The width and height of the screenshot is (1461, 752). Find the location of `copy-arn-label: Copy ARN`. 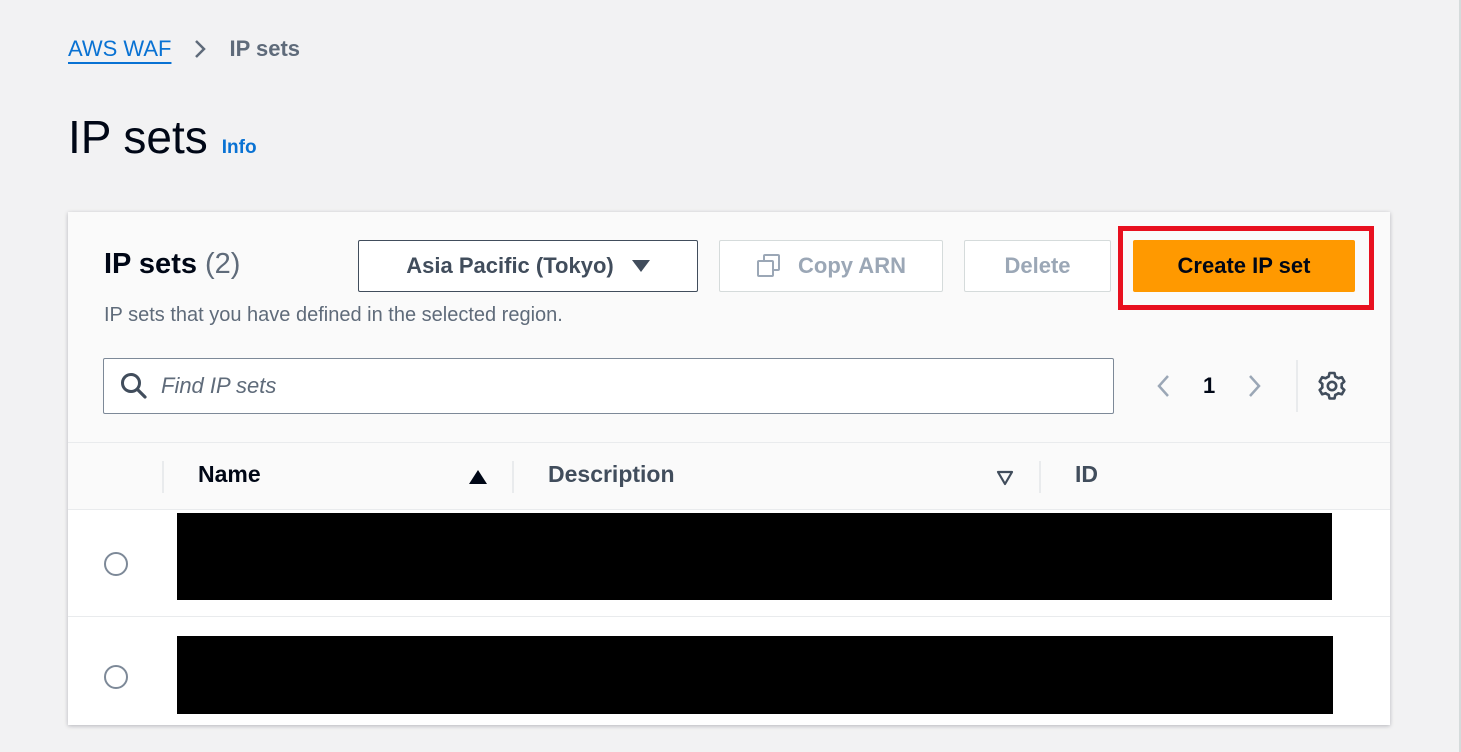

copy-arn-label: Copy ARN is located at coordinates (852, 265).